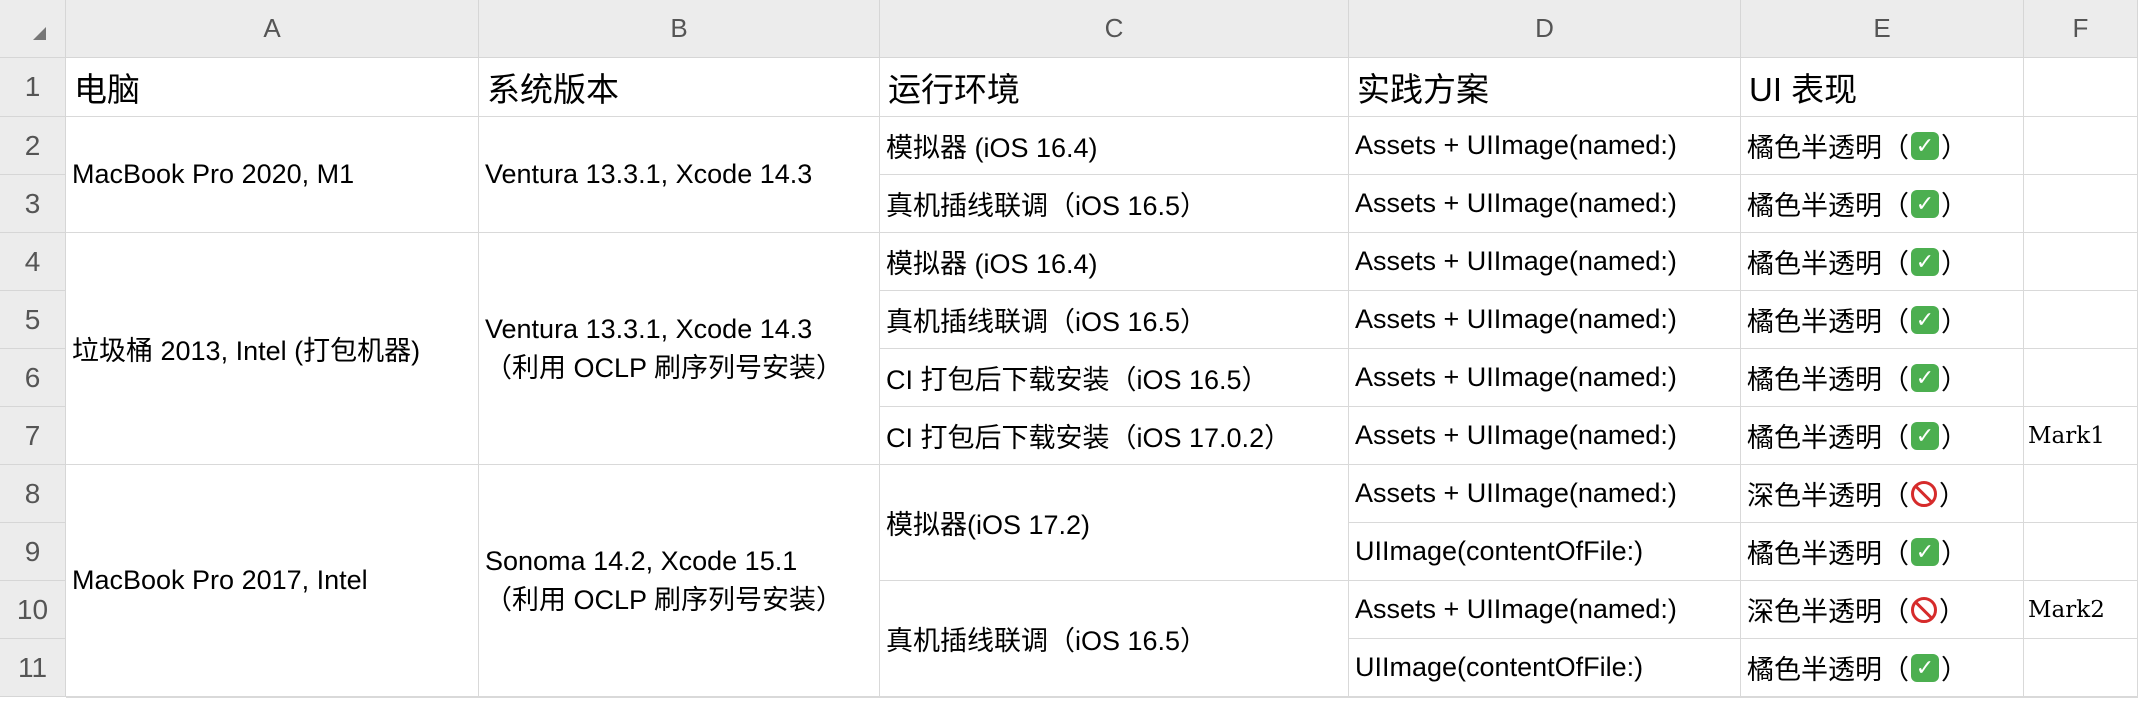 The image size is (2138, 703). I want to click on cell-a1-header: 电脑, so click(272, 87).